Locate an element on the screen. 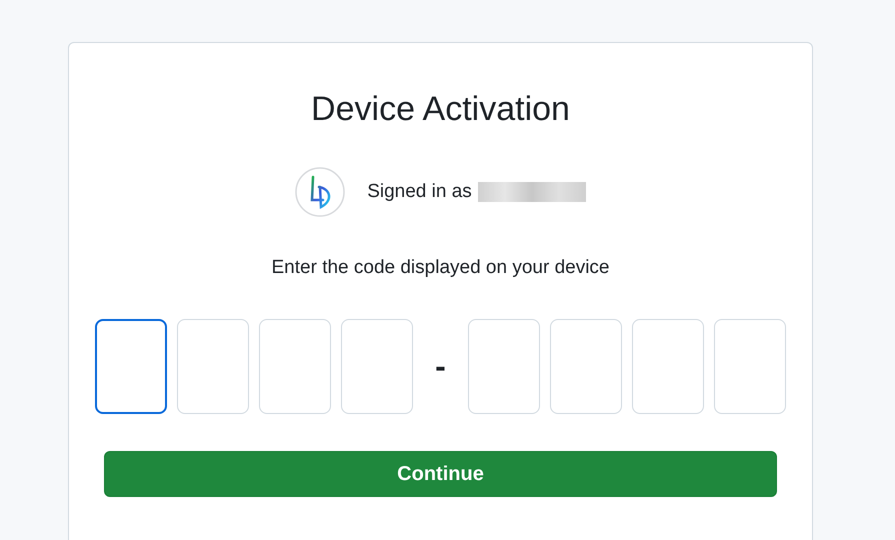 The width and height of the screenshot is (895, 540). page-title: Device Activation is located at coordinates (440, 109).